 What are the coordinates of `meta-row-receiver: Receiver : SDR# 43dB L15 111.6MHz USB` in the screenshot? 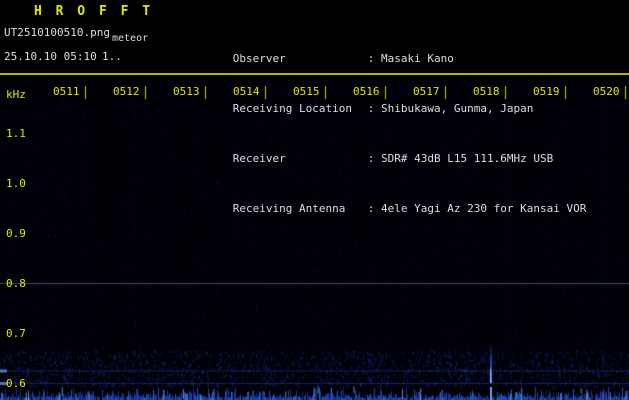 It's located at (400, 153).